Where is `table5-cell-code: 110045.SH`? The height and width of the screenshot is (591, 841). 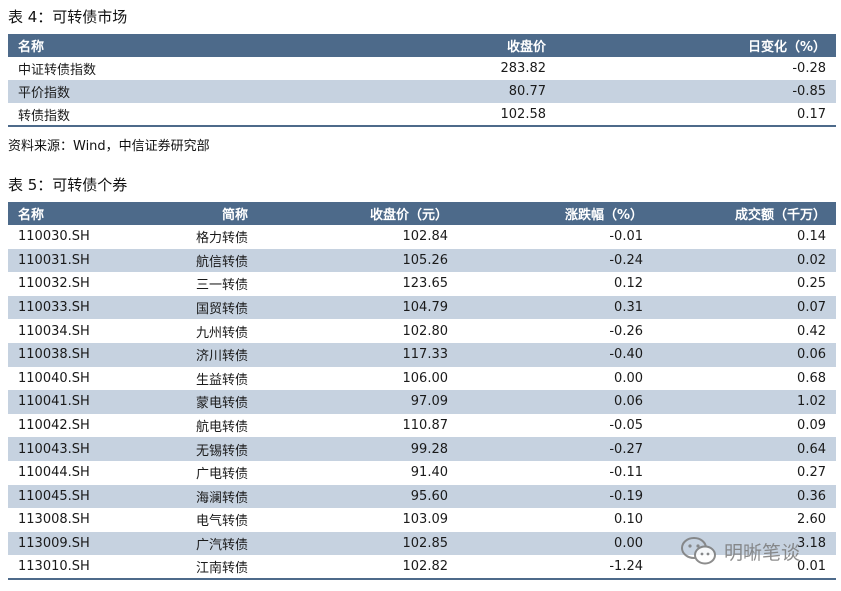
table5-cell-code: 110045.SH is located at coordinates (70, 496).